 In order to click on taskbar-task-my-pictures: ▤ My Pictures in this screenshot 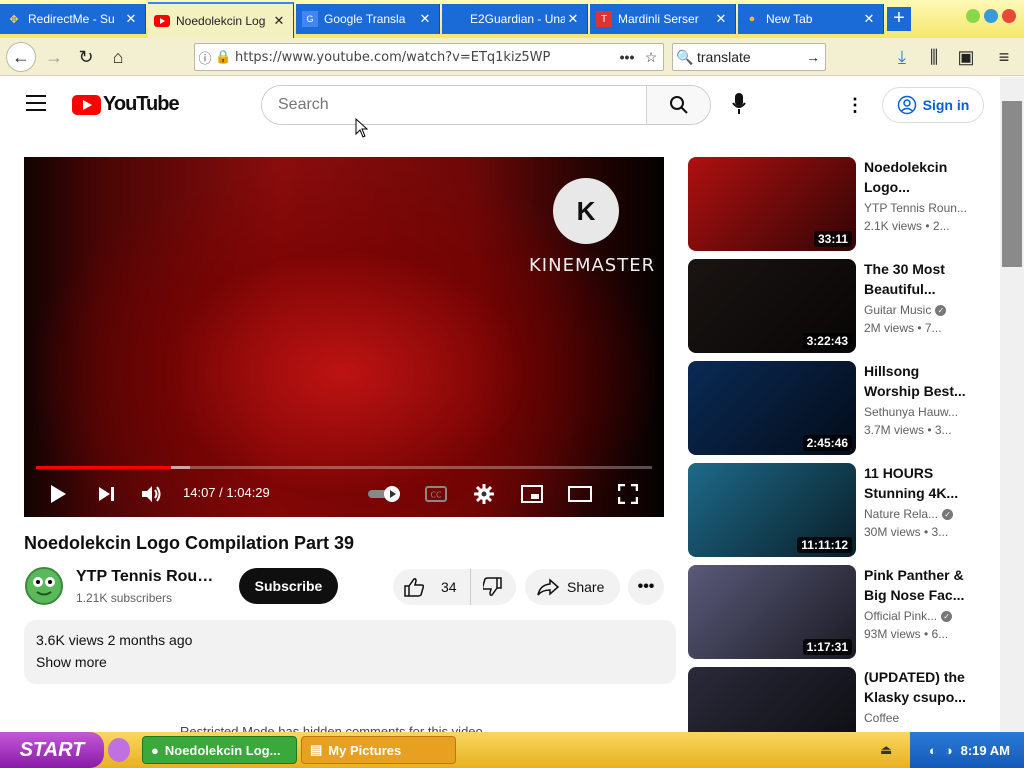, I will do `click(378, 750)`.